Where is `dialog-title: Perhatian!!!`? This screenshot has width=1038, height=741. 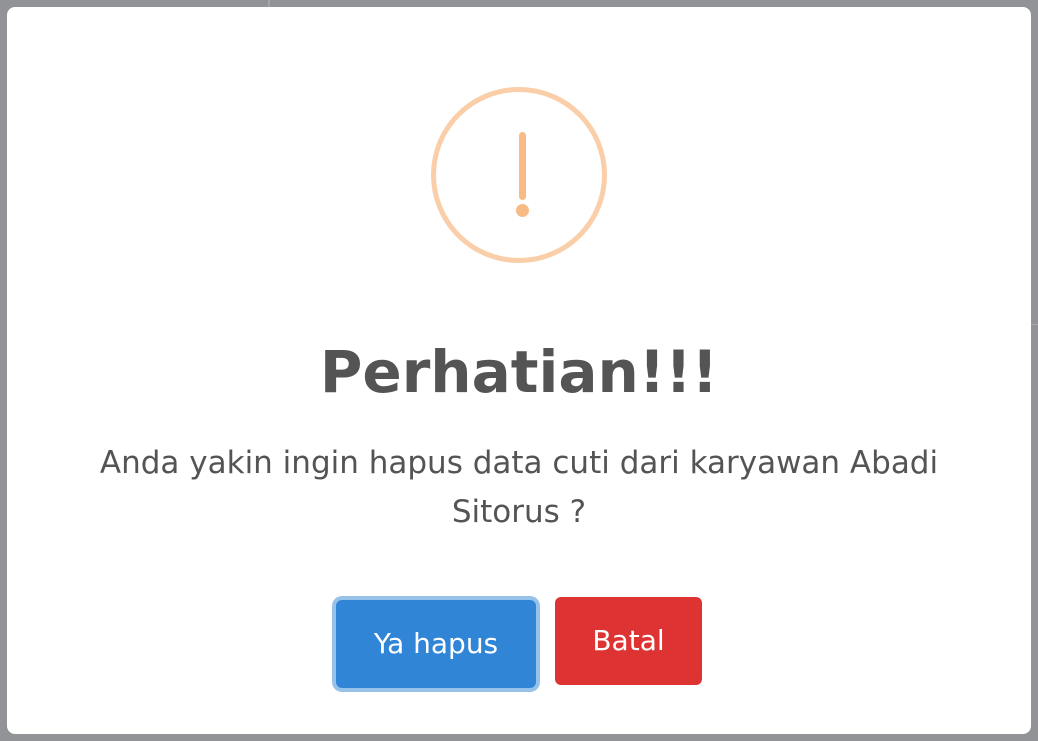 dialog-title: Perhatian!!! is located at coordinates (519, 372).